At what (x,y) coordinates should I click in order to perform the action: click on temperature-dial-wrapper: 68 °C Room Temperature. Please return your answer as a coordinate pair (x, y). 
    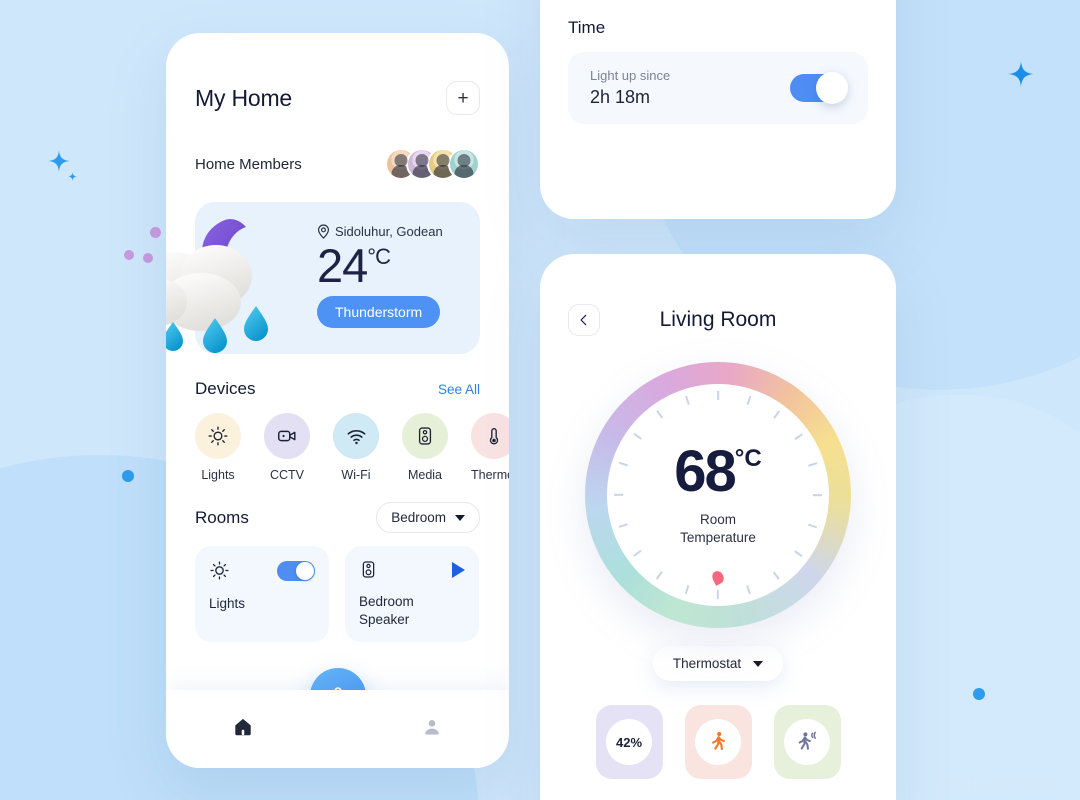
    Looking at the image, I should click on (718, 495).